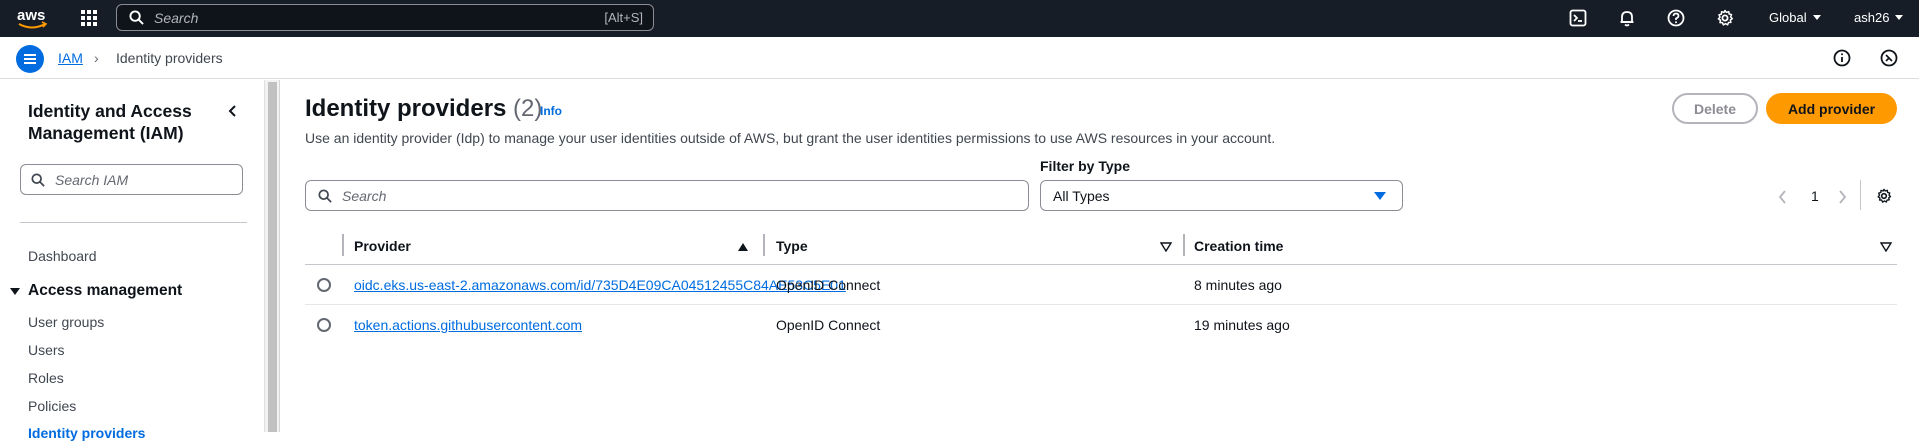 The width and height of the screenshot is (1919, 441). I want to click on page-title: Identity providers (2), so click(423, 109).